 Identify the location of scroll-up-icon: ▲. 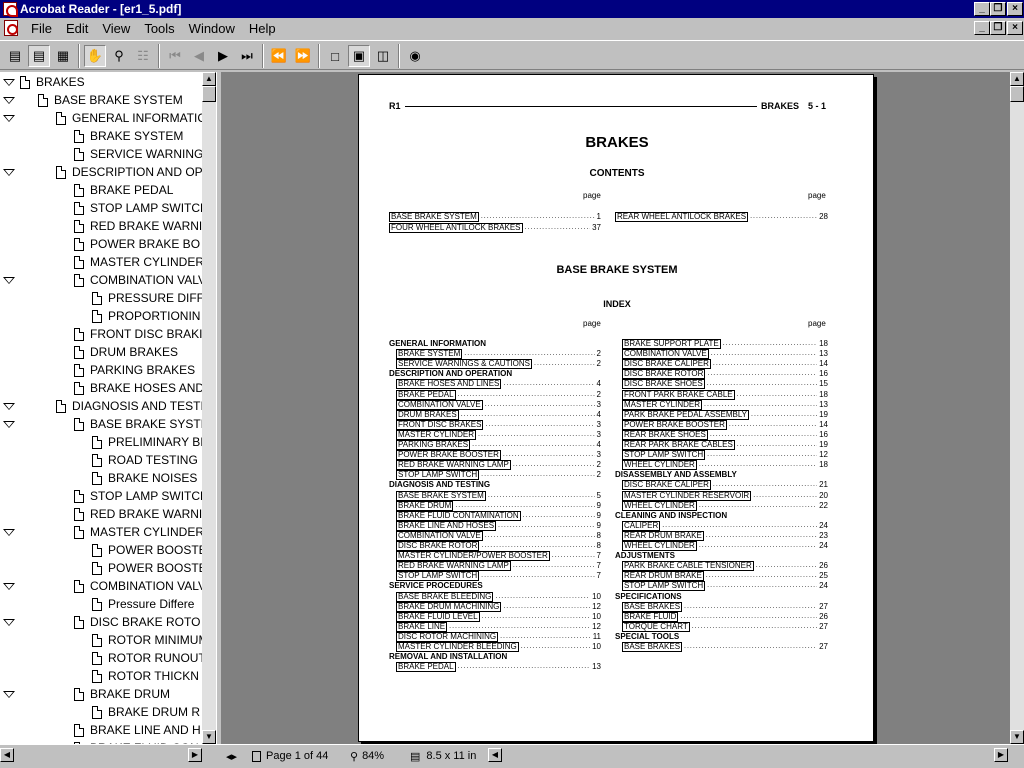
(209, 79).